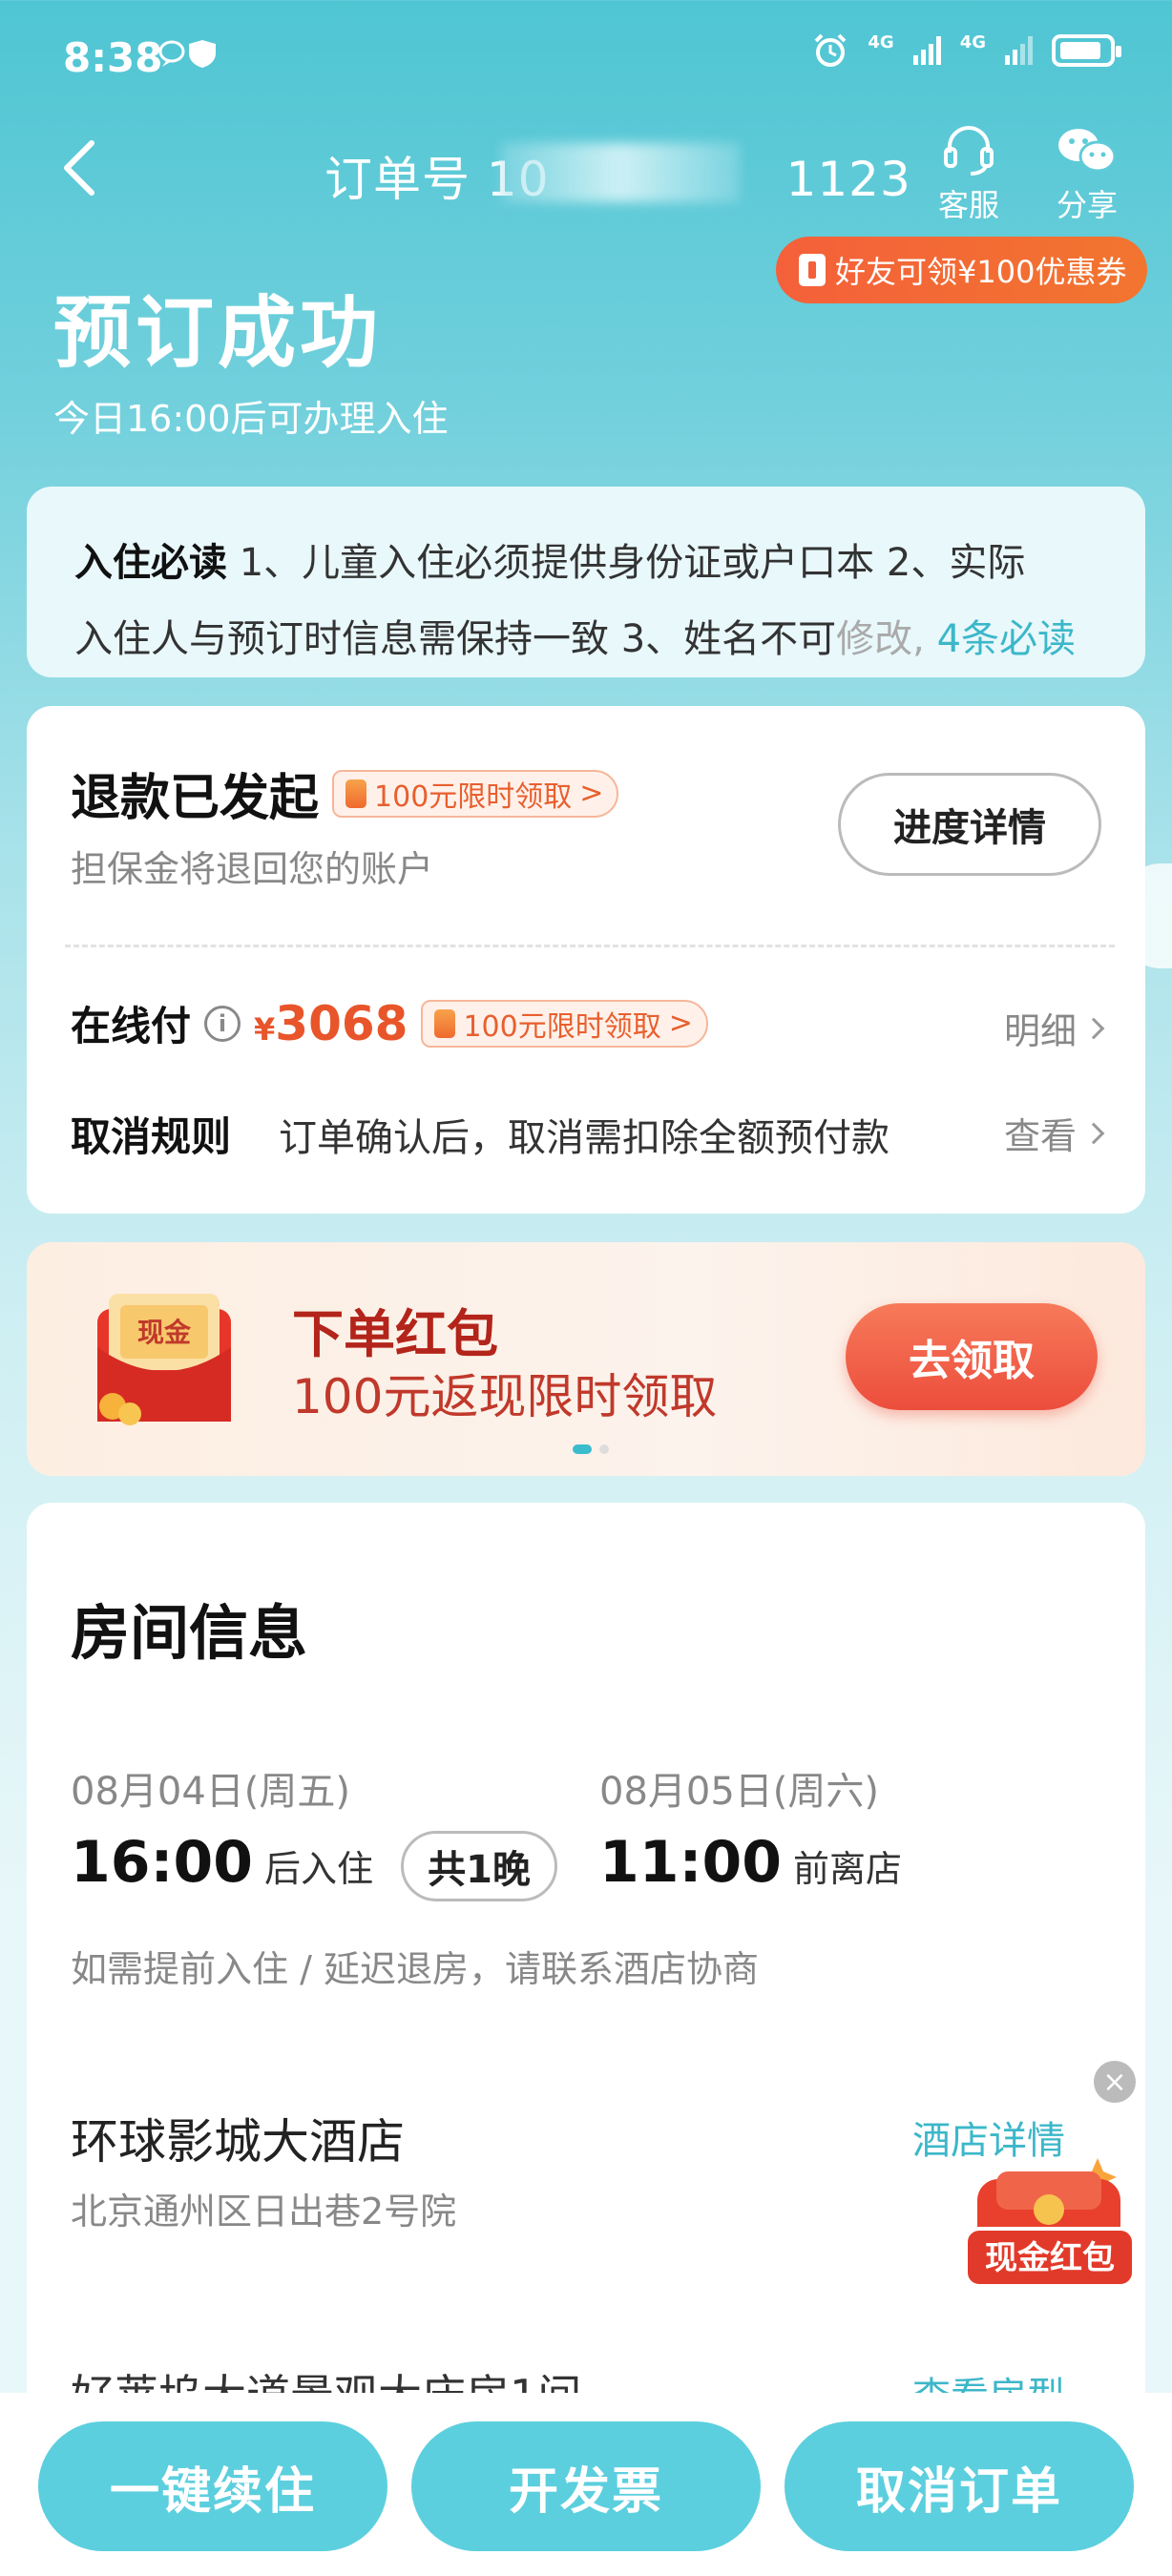  I want to click on network-label-1: 4G, so click(881, 42).